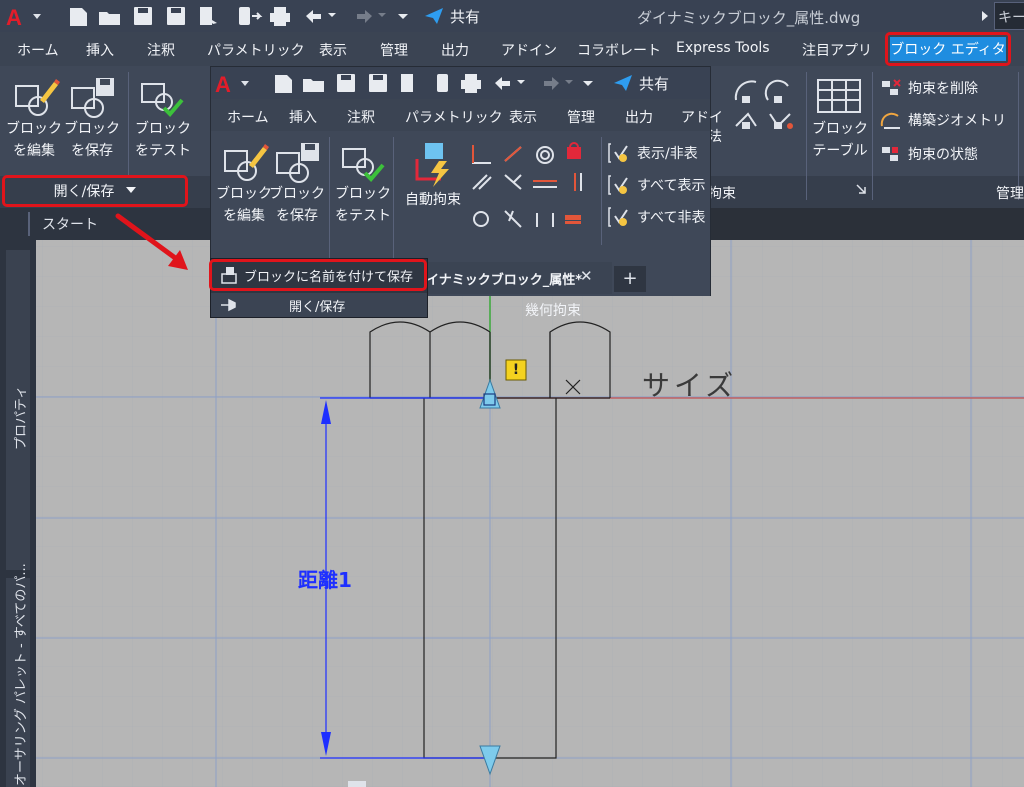  I want to click on open-save-flyout: ブロックに名前を付けて保存 開く/保存, so click(318, 288).